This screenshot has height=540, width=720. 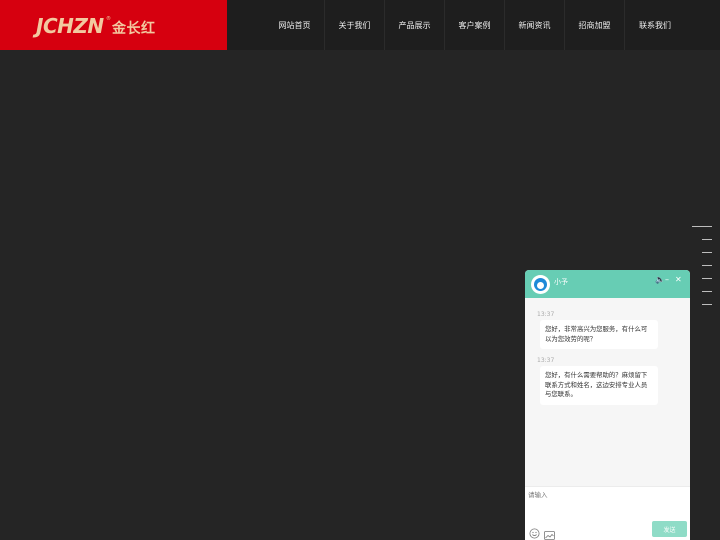 I want to click on nav-item-cases: 客户案例, so click(x=475, y=25).